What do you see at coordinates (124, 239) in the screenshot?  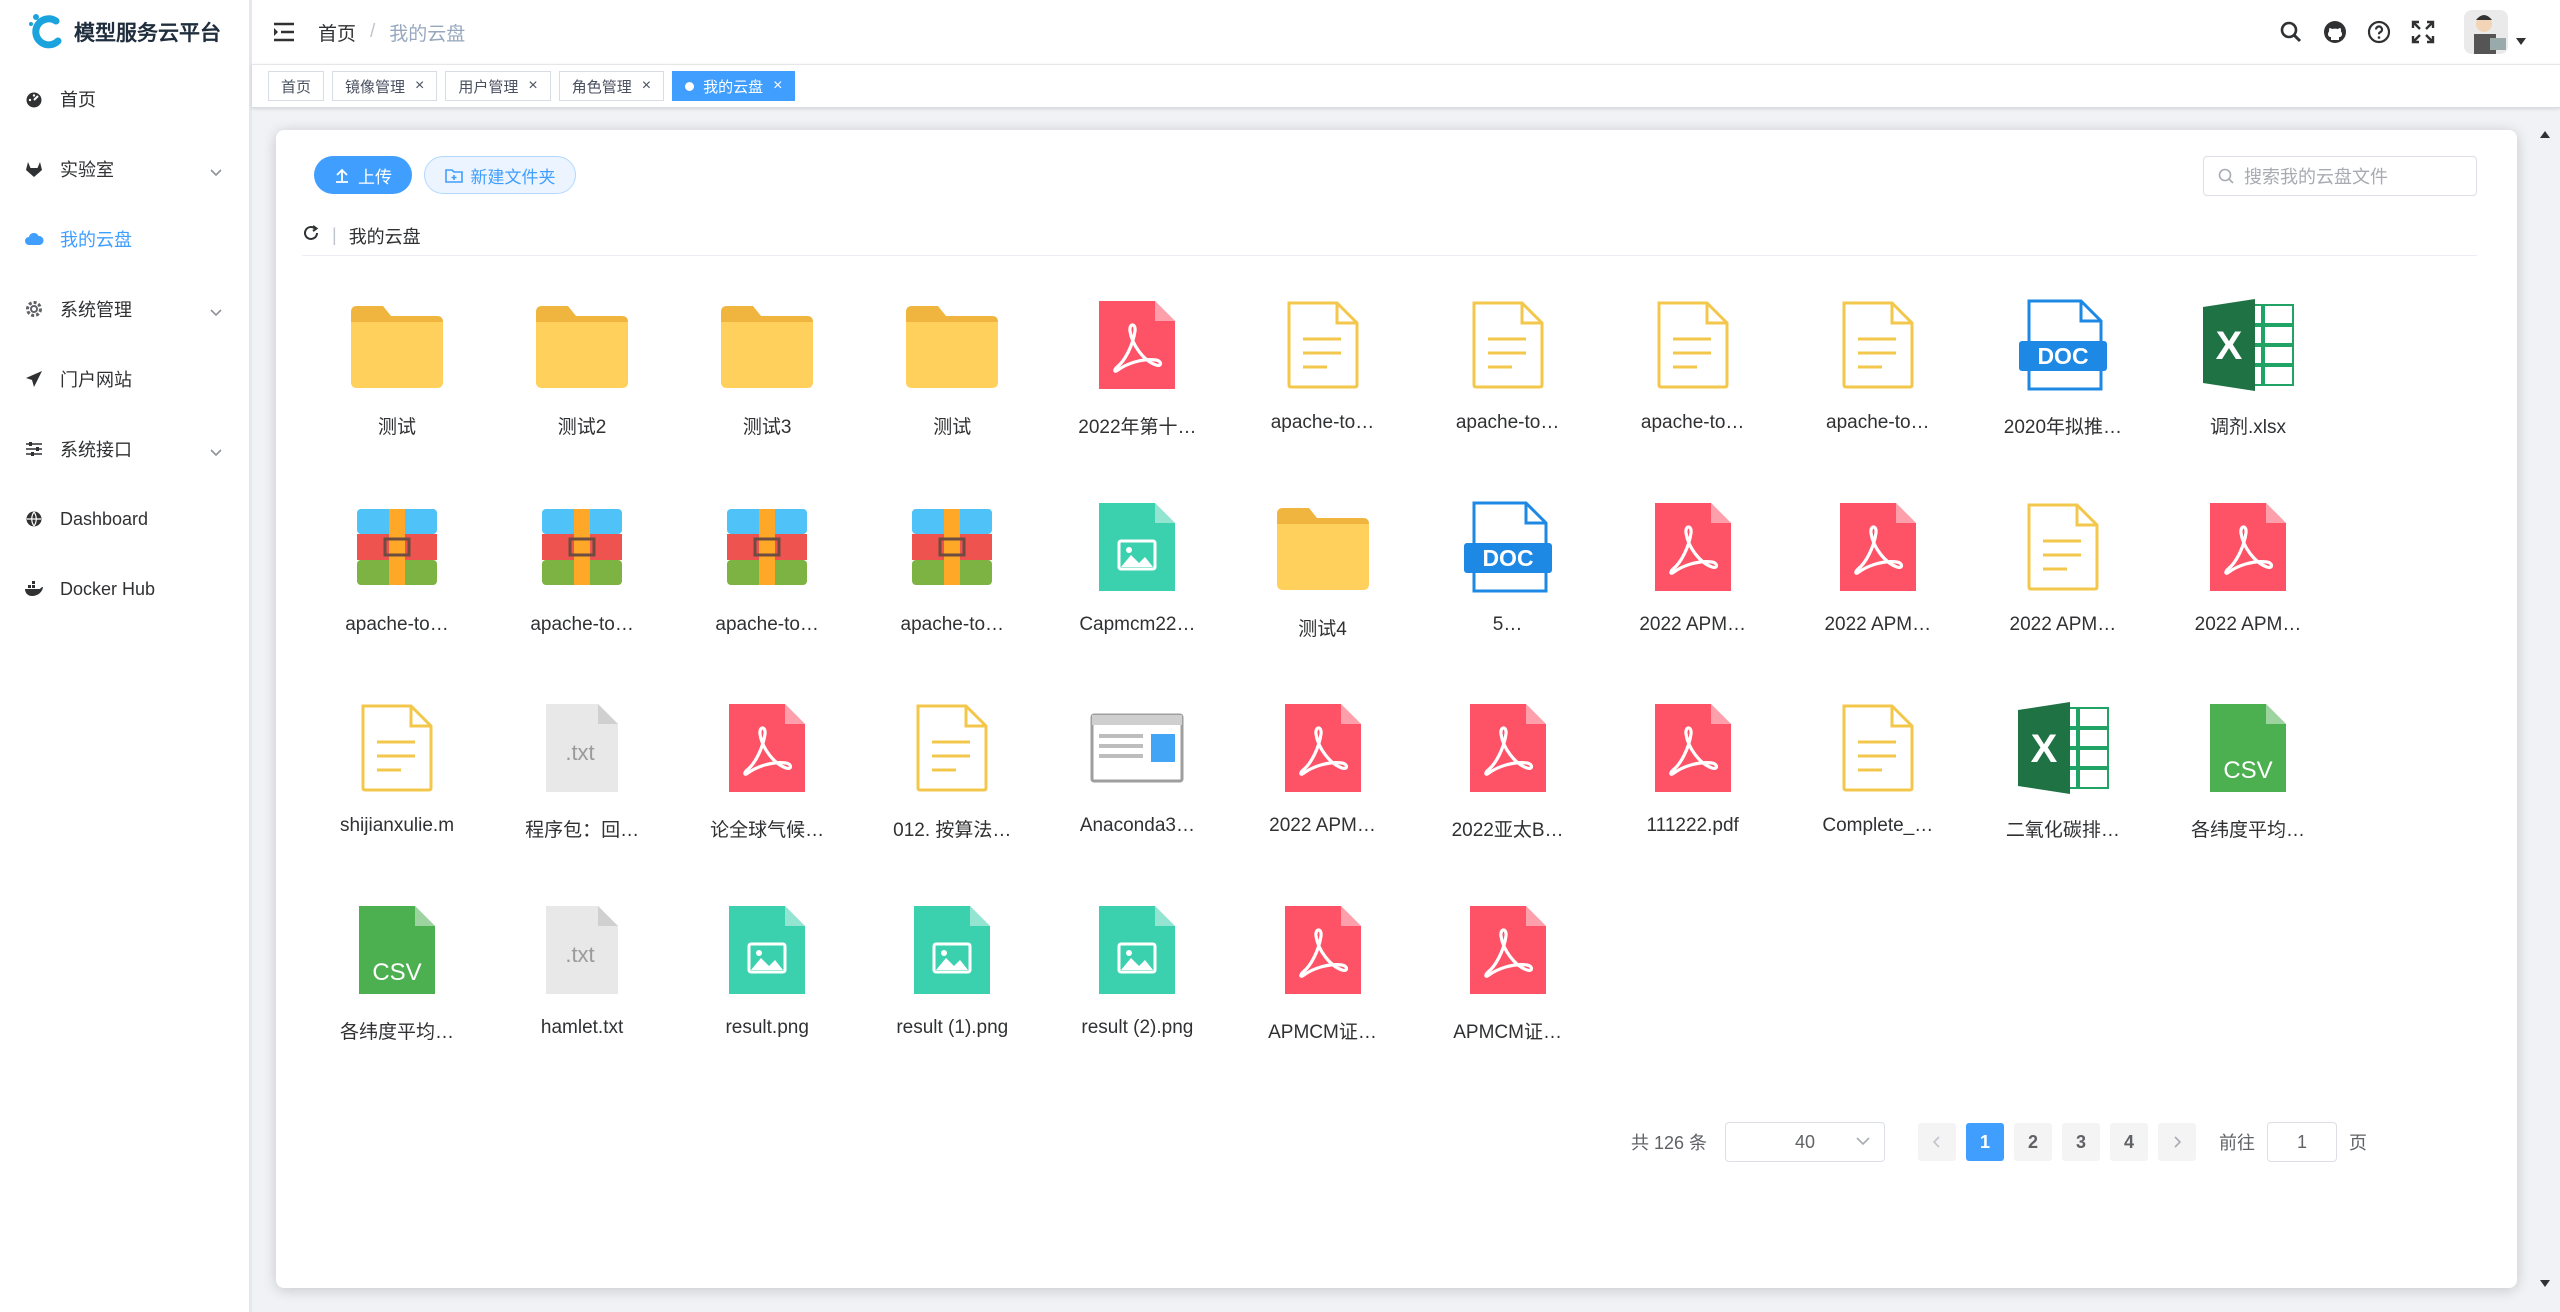 I see `sidebar-item: 我的云盘` at bounding box center [124, 239].